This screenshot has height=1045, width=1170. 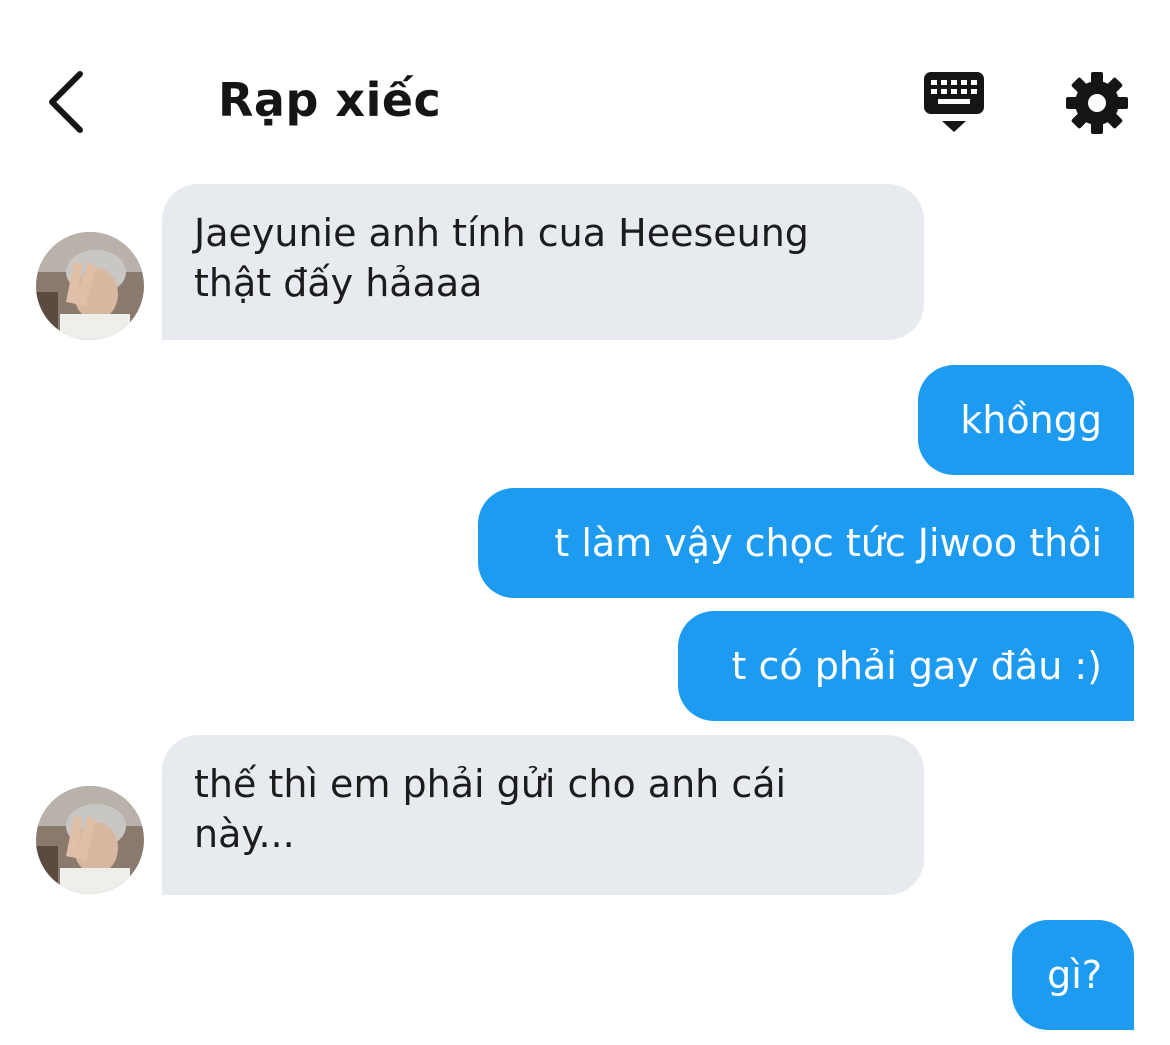 I want to click on message-bubble-outgoing: t có phải gay đâu :), so click(x=906, y=666).